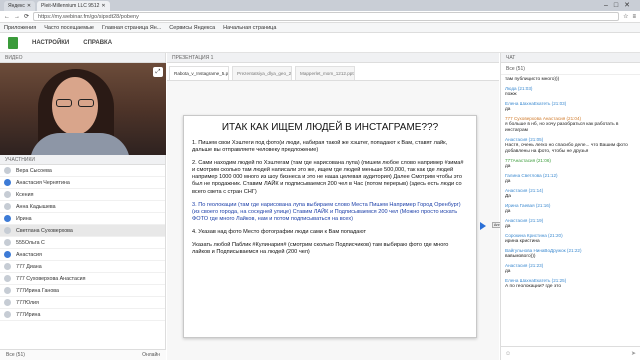  I want to click on chat-text: Да, so click(508, 196).